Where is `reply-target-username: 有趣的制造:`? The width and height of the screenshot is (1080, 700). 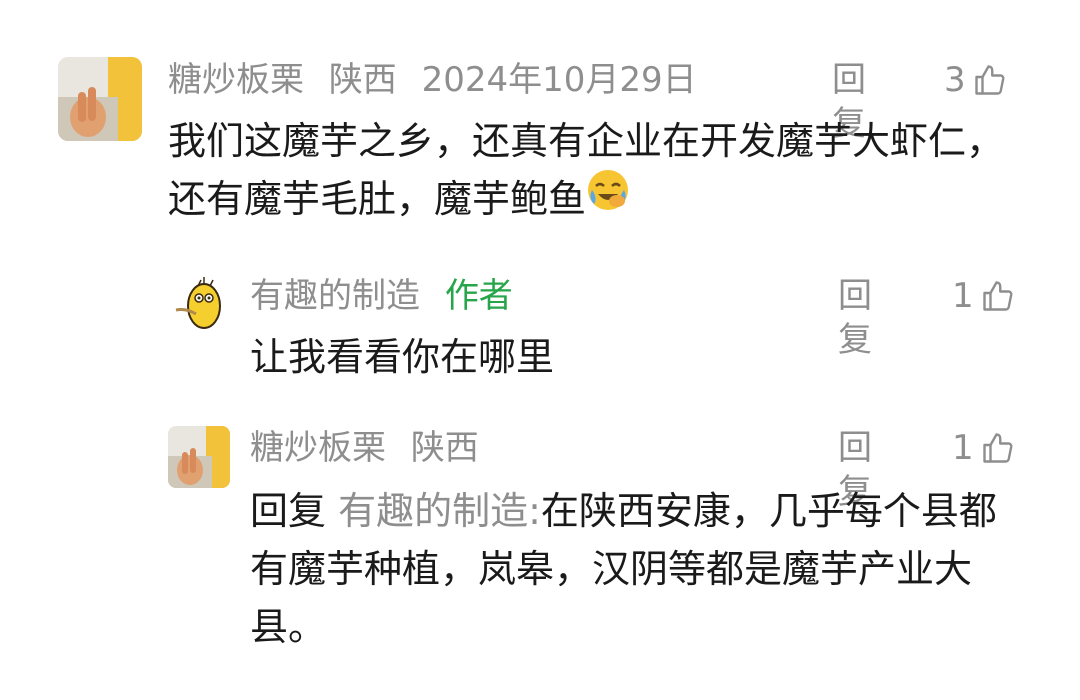 reply-target-username: 有趣的制造: is located at coordinates (439, 511).